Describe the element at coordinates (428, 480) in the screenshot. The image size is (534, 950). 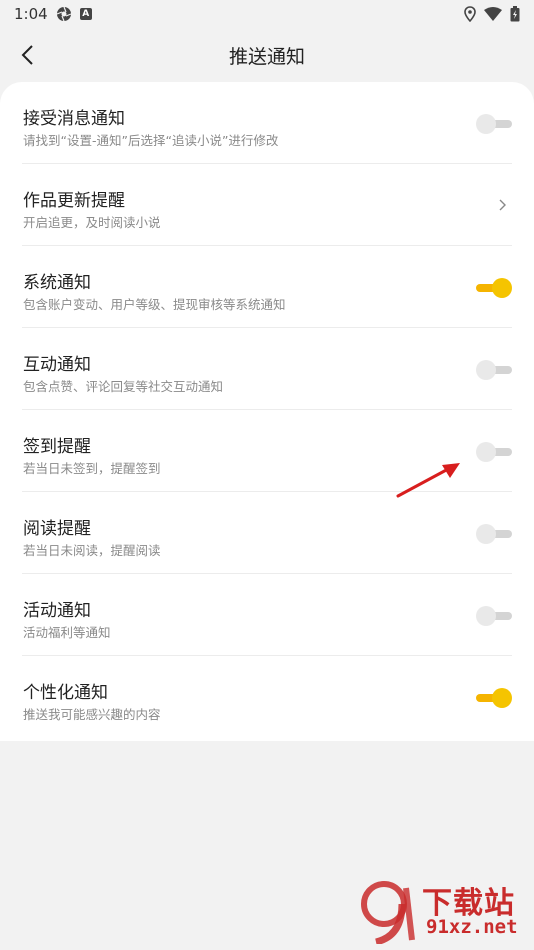
I see `annotation-arrow-icon` at that location.